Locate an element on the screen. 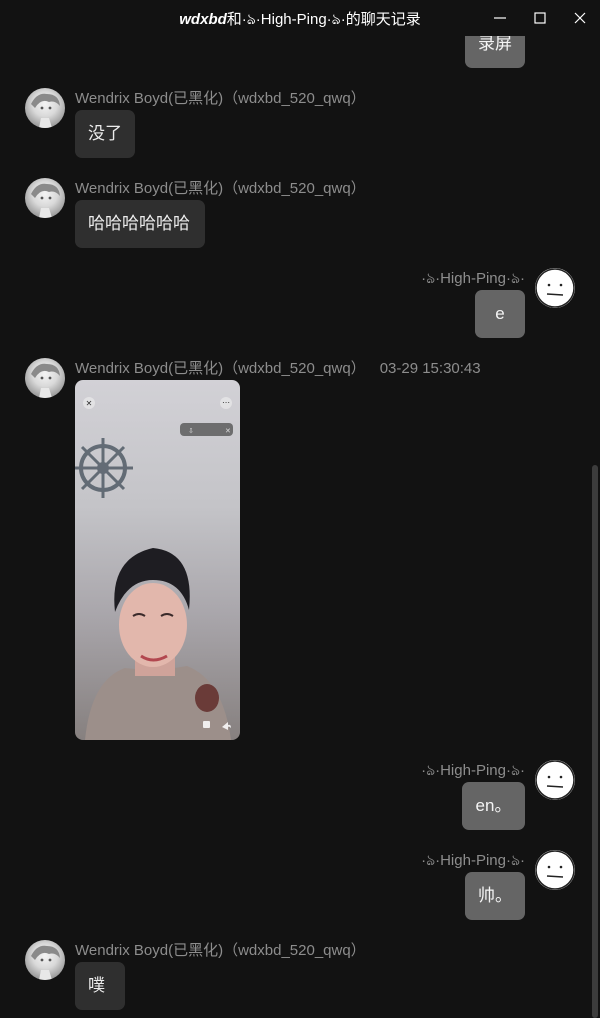 Image resolution: width=600 pixels, height=1018 pixels. minimize-icon is located at coordinates (500, 18).